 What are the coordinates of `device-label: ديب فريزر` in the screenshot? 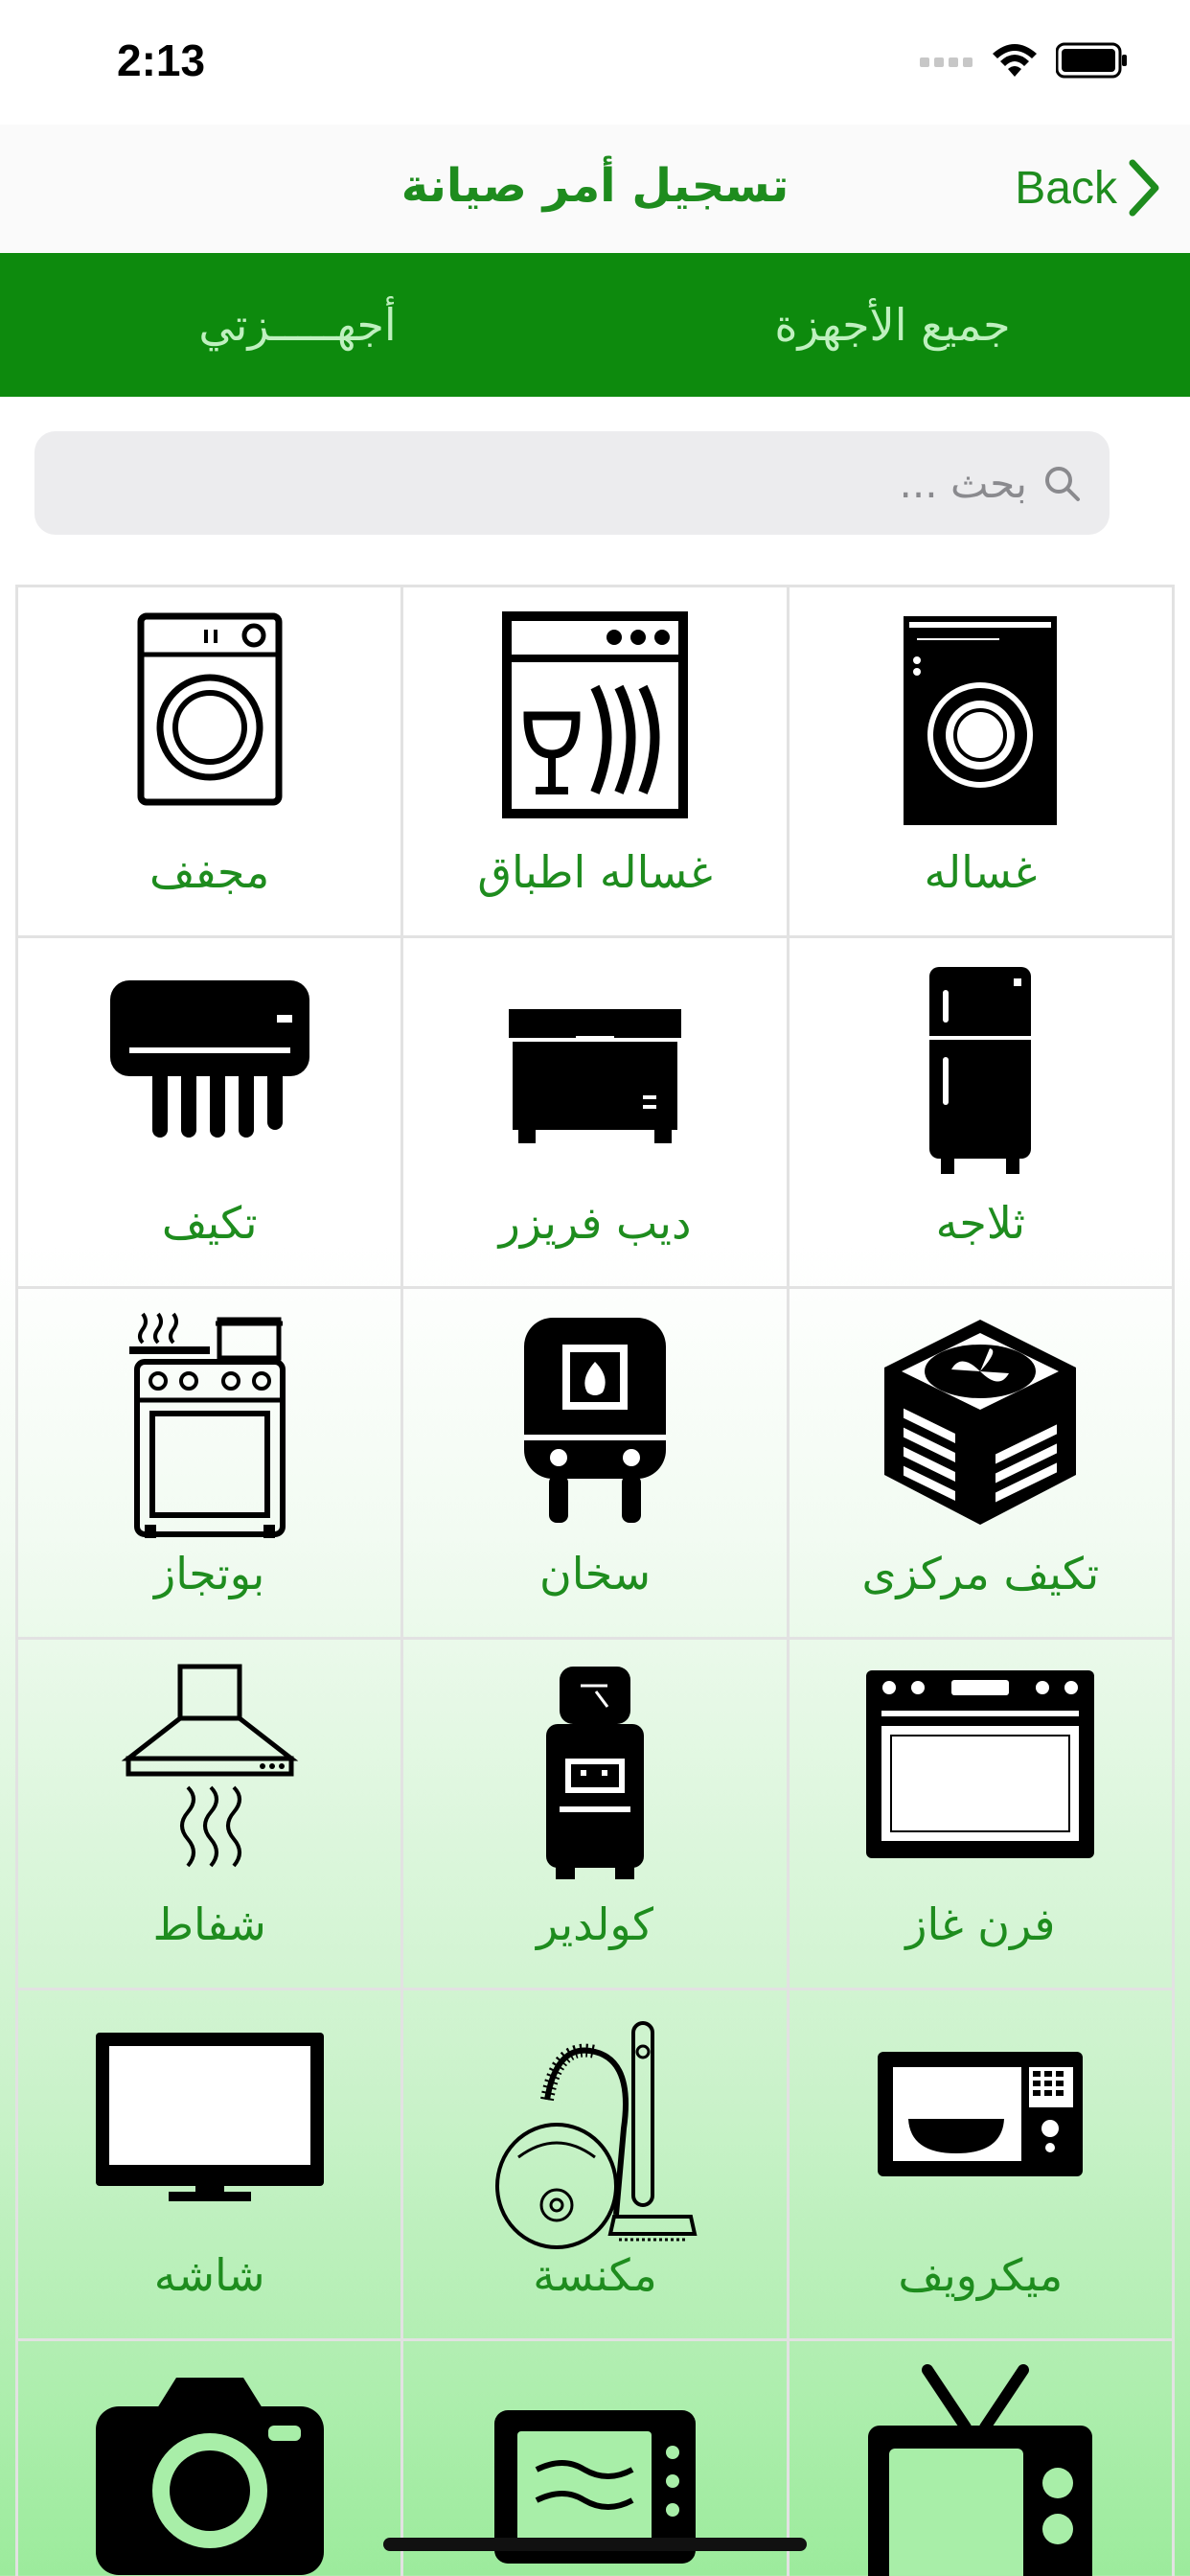 It's located at (595, 1223).